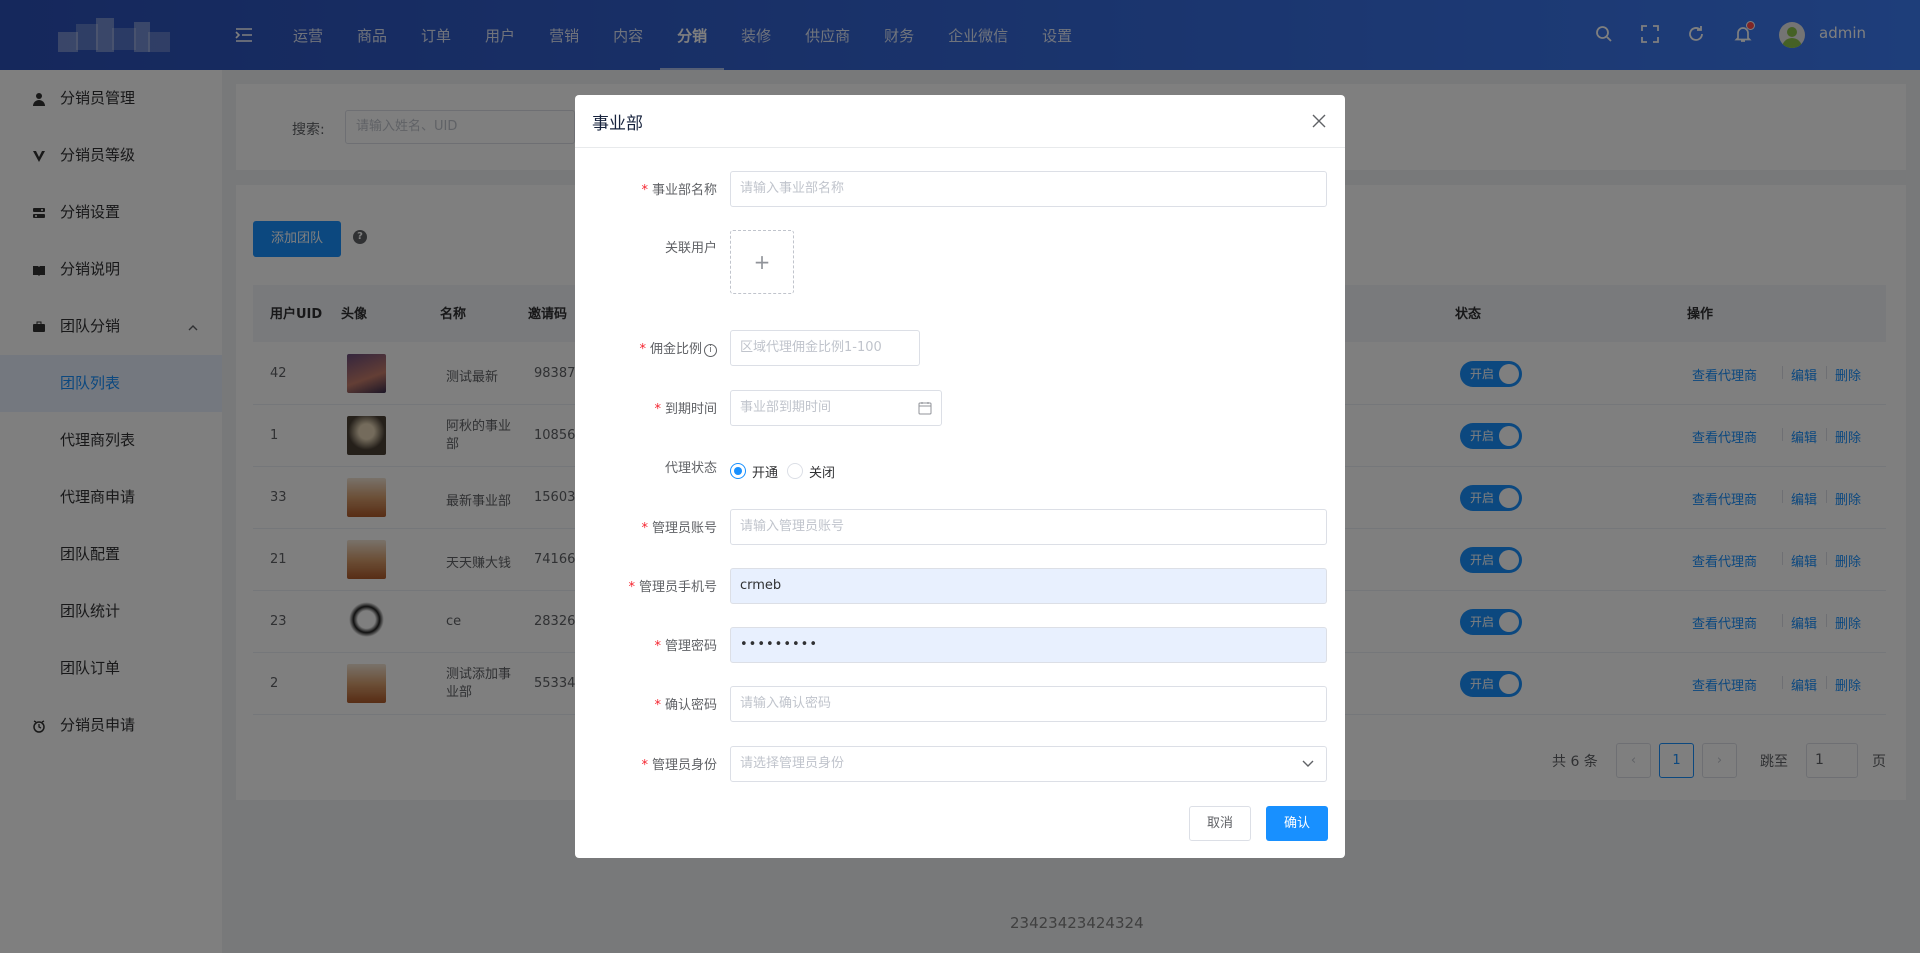 The image size is (1920, 953). I want to click on modal-header: 事业部, so click(960, 121).